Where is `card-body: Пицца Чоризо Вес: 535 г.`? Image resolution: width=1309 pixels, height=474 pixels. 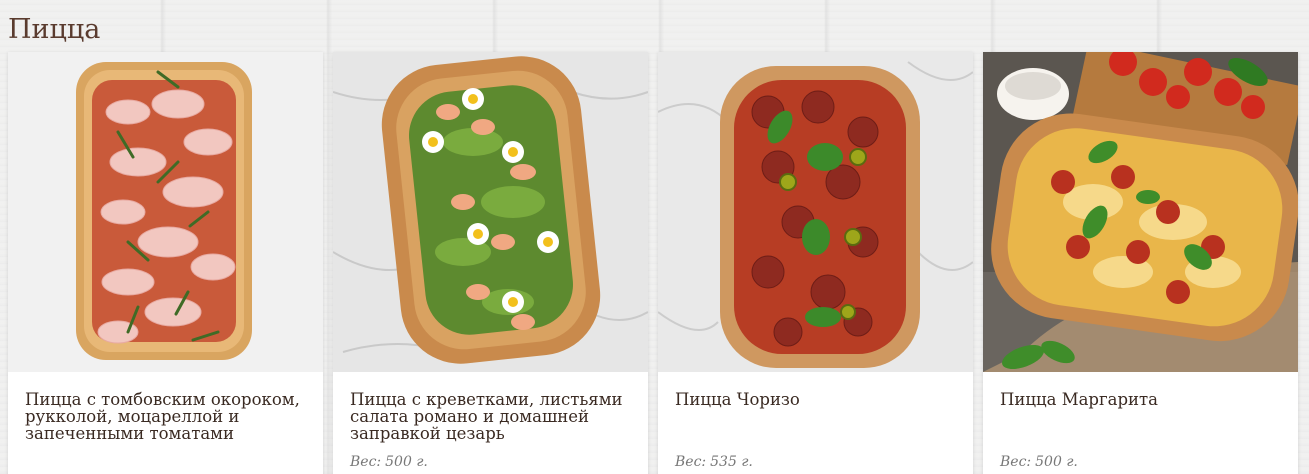 card-body: Пицца Чоризо Вес: 535 г. is located at coordinates (815, 423).